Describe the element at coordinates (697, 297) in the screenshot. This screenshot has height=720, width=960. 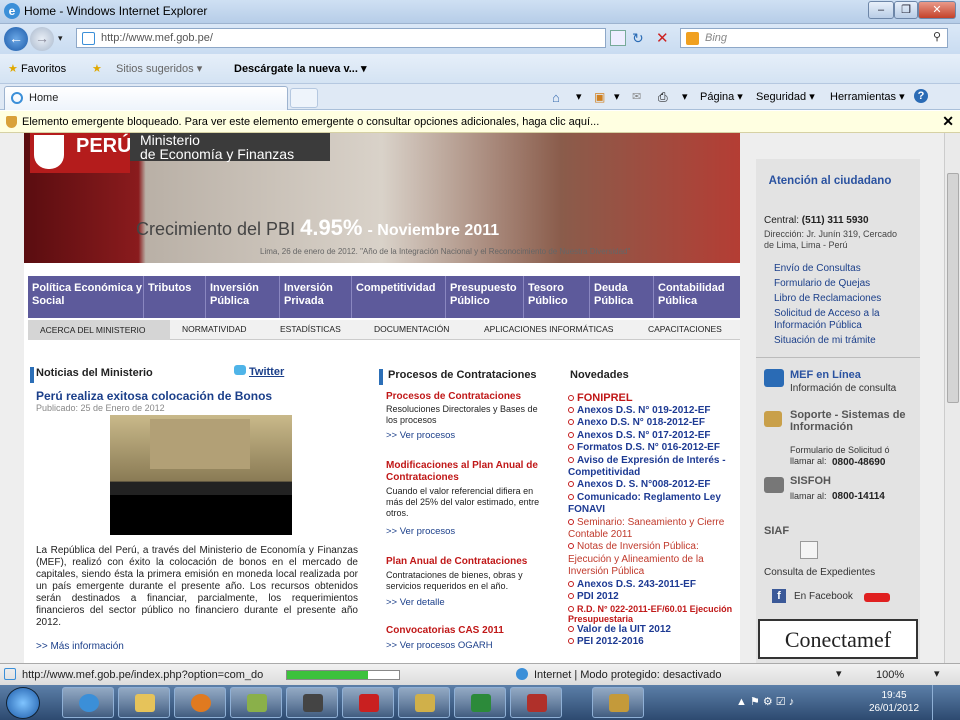
I see `menu-contabilidad: Contabilidad Pública` at that location.